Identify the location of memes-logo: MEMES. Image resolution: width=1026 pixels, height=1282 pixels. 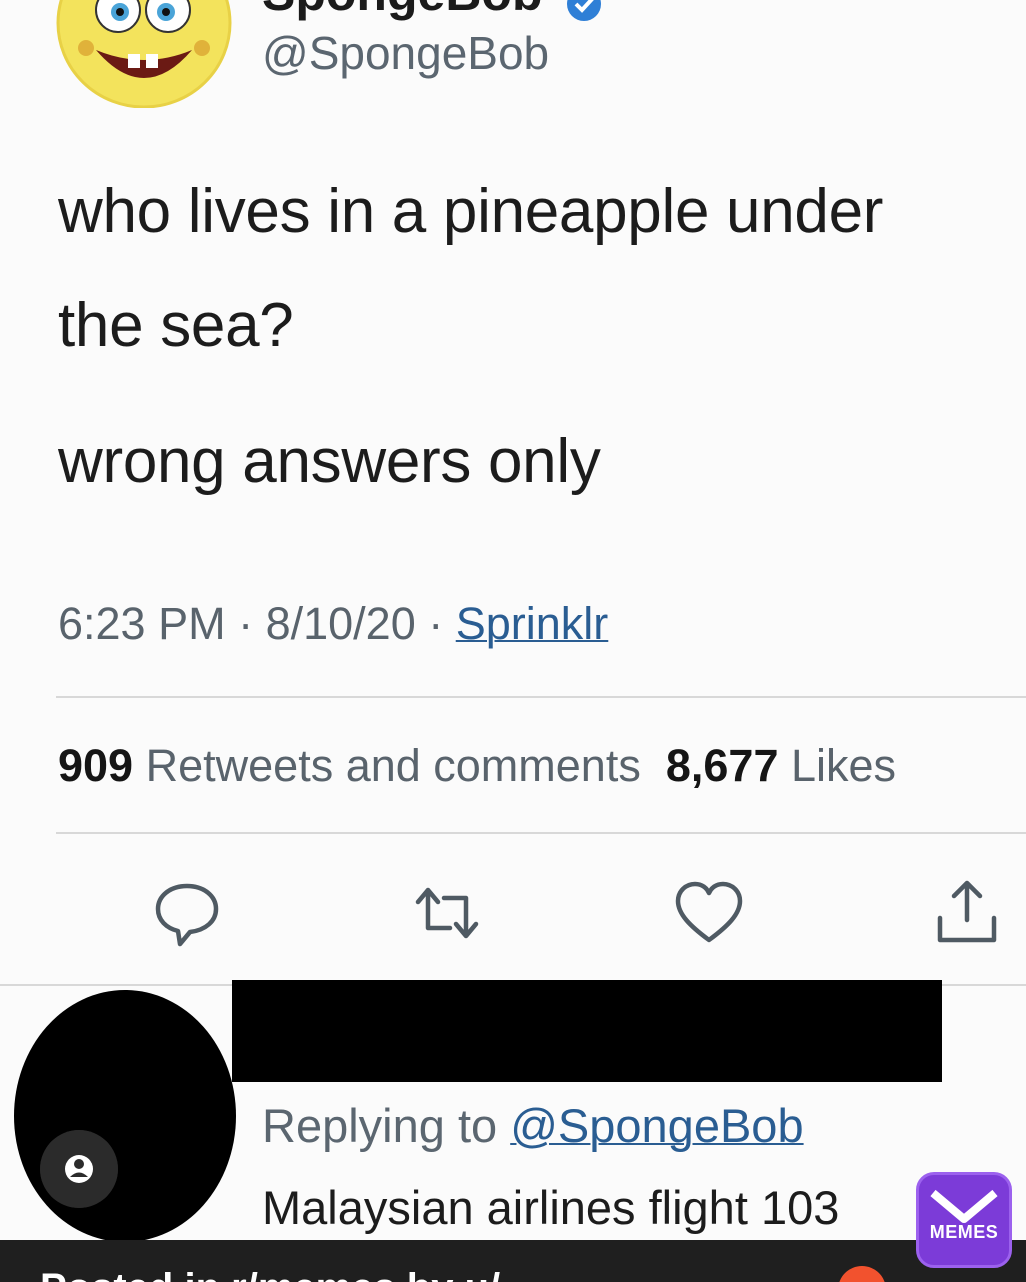
(964, 1220).